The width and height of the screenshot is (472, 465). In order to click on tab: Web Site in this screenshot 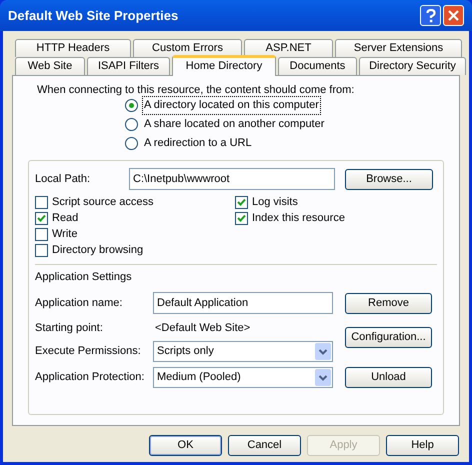, I will do `click(50, 66)`.